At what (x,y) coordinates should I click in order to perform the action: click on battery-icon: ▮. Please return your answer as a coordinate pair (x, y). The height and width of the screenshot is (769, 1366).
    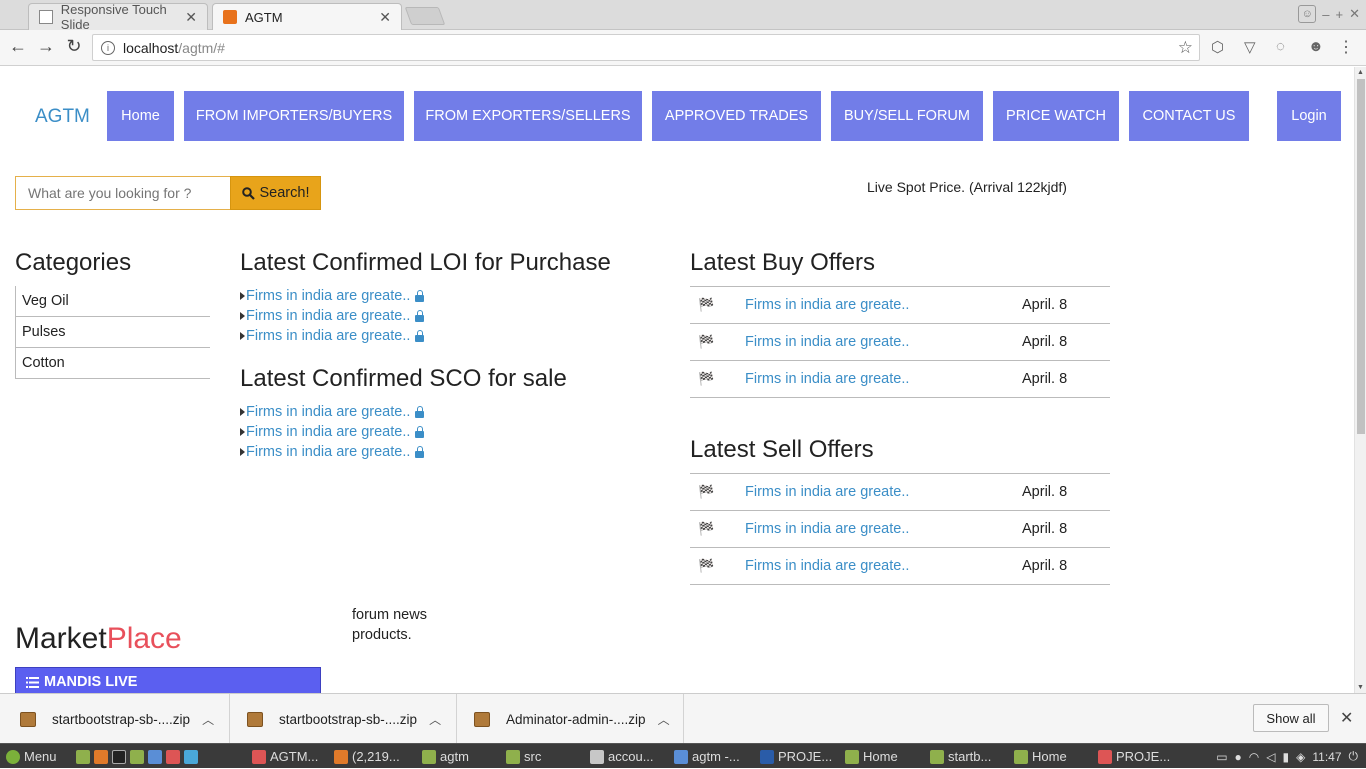
    Looking at the image, I should click on (1286, 757).